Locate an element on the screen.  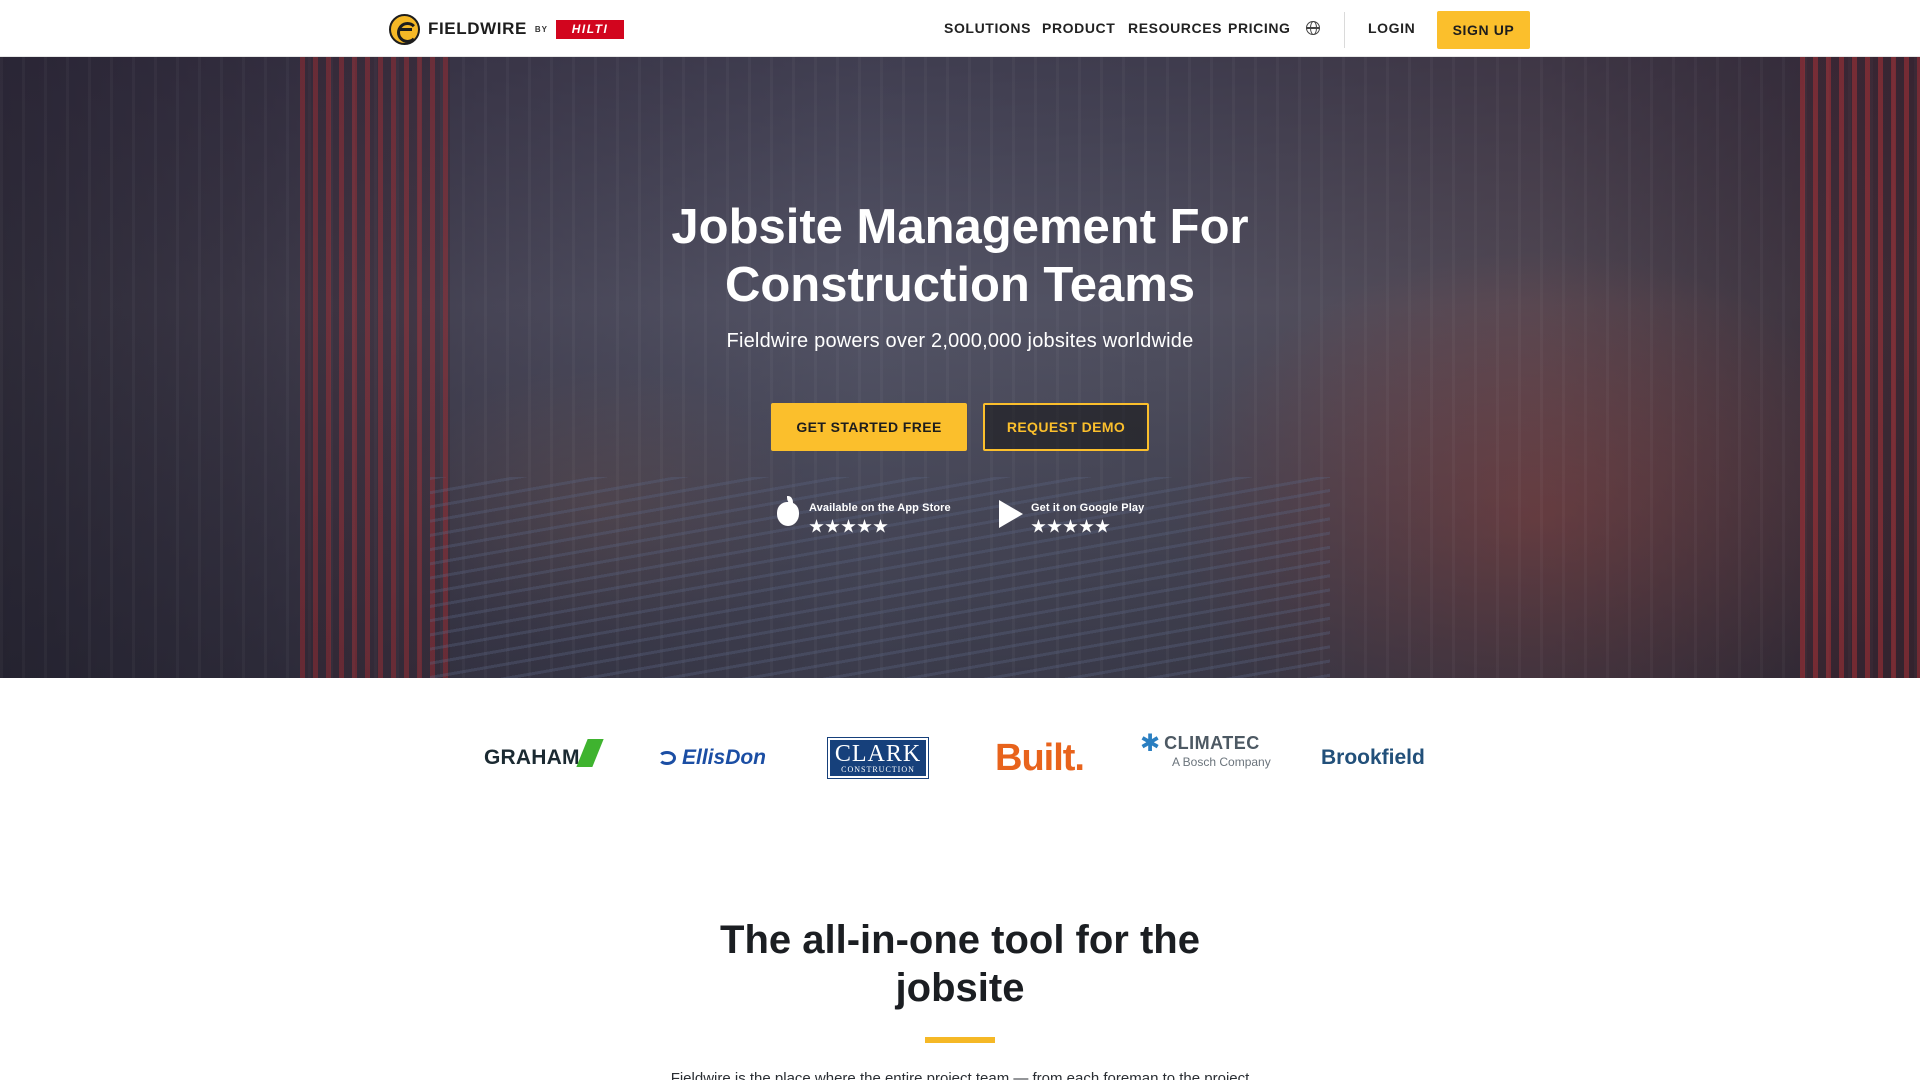
google-play-badge: Get it on Google Play is located at coordinates (1071, 516).